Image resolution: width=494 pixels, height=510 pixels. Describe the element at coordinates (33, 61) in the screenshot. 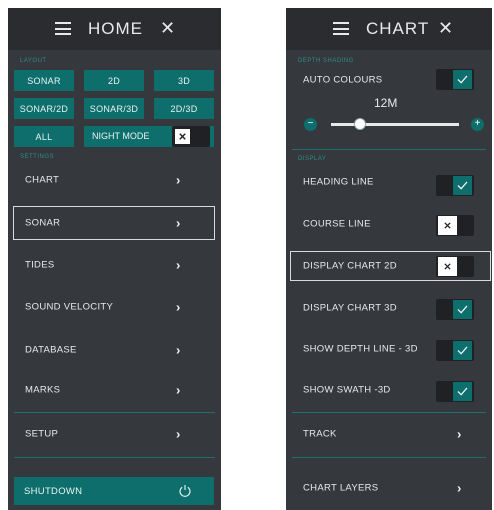

I see `layout-section-label: LAYOUT` at that location.